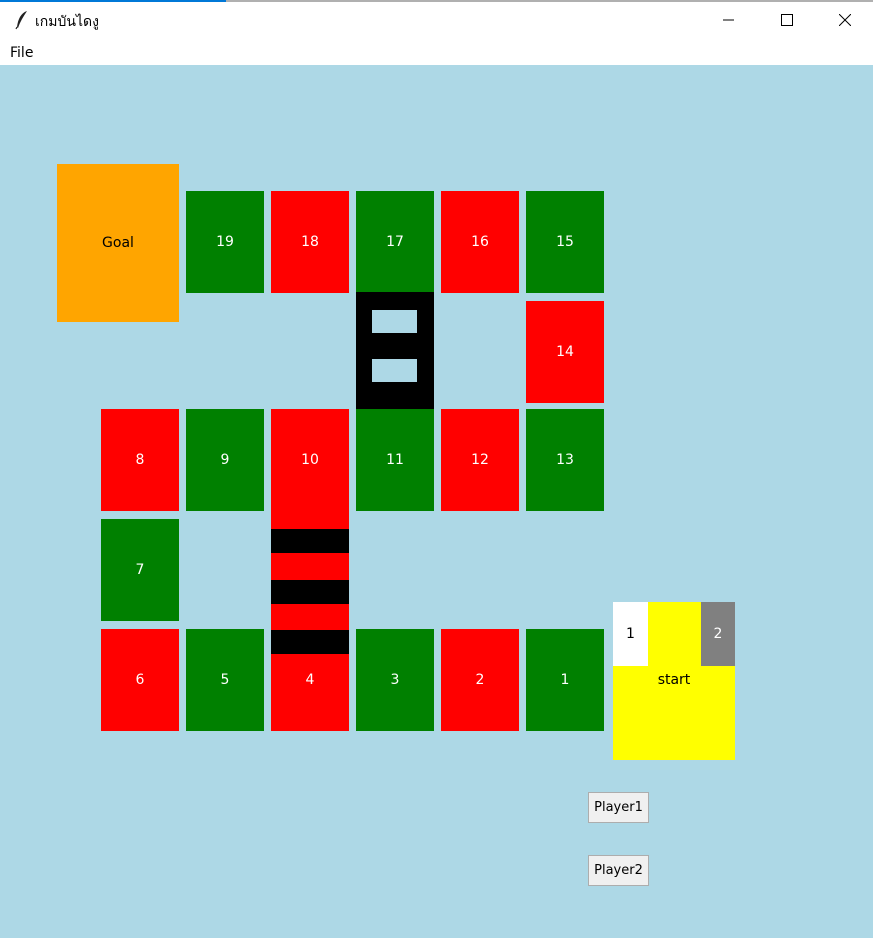  I want to click on tile-10: 10, so click(310, 460).